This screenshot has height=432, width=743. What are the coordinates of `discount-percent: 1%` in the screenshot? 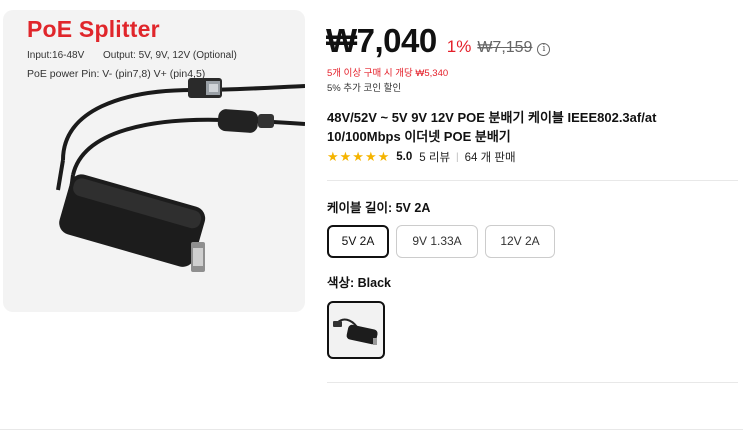 It's located at (459, 46).